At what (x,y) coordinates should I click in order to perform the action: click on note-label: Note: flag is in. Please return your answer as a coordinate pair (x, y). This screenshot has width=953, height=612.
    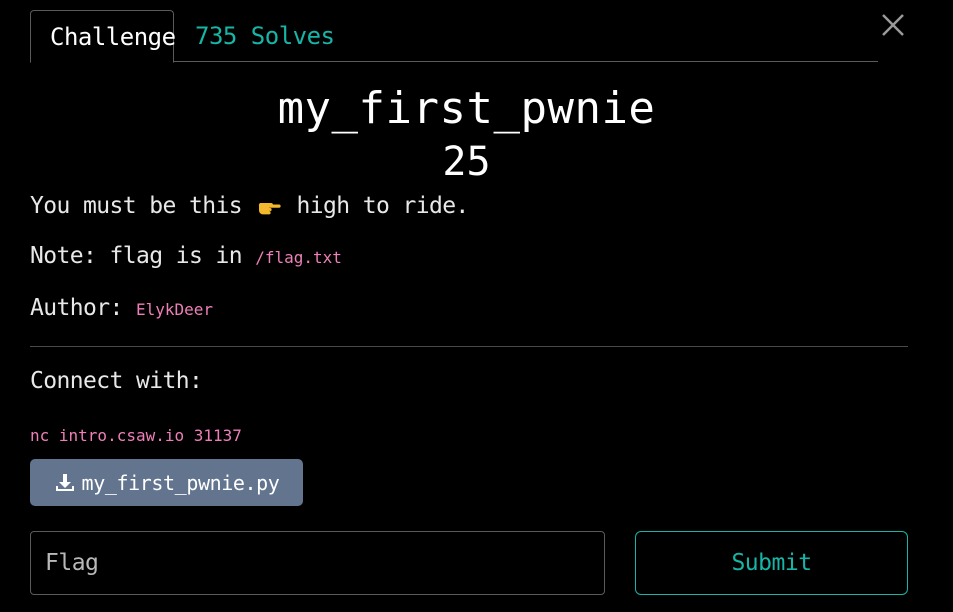
    Looking at the image, I should click on (136, 256).